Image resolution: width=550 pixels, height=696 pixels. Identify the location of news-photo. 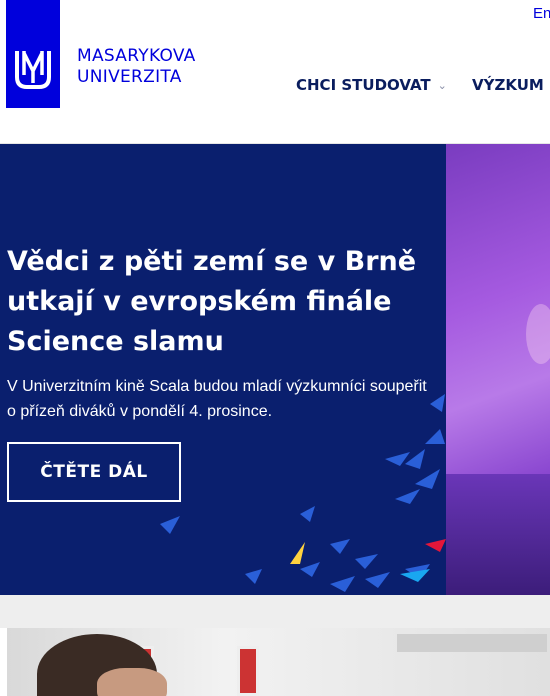
(278, 662).